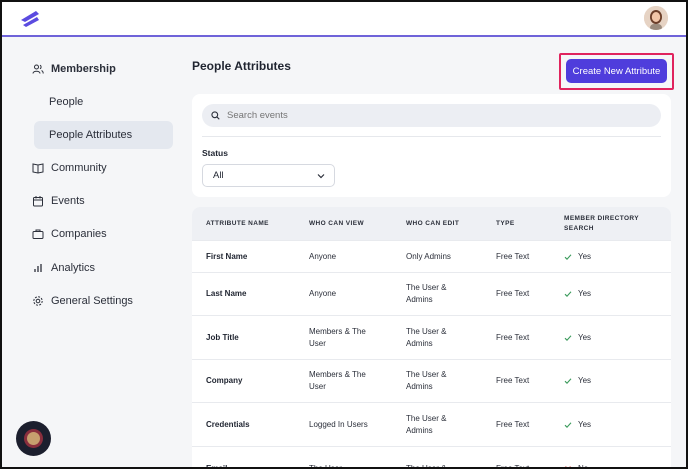 Image resolution: width=688 pixels, height=469 pixels. What do you see at coordinates (218, 175) in the screenshot?
I see `status-select-value: All` at bounding box center [218, 175].